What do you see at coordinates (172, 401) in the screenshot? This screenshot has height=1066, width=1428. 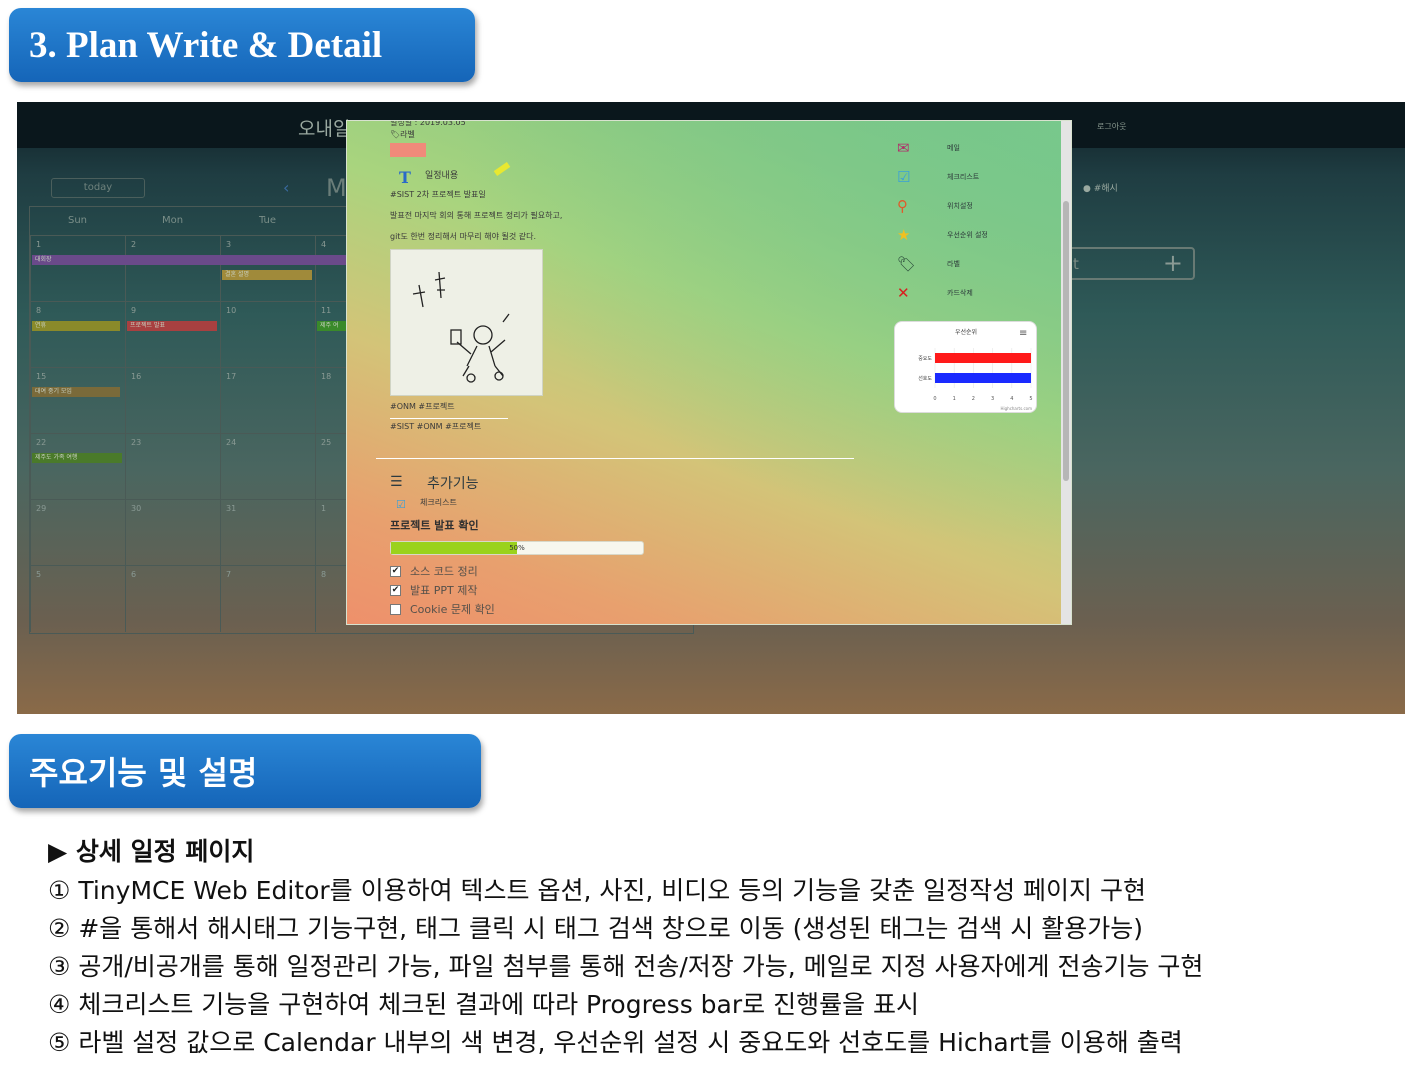 I see `calendar-day: 16` at bounding box center [172, 401].